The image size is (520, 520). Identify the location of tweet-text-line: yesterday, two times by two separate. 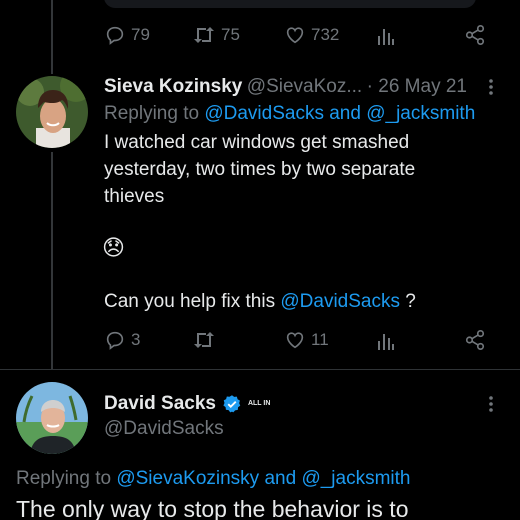
(260, 169).